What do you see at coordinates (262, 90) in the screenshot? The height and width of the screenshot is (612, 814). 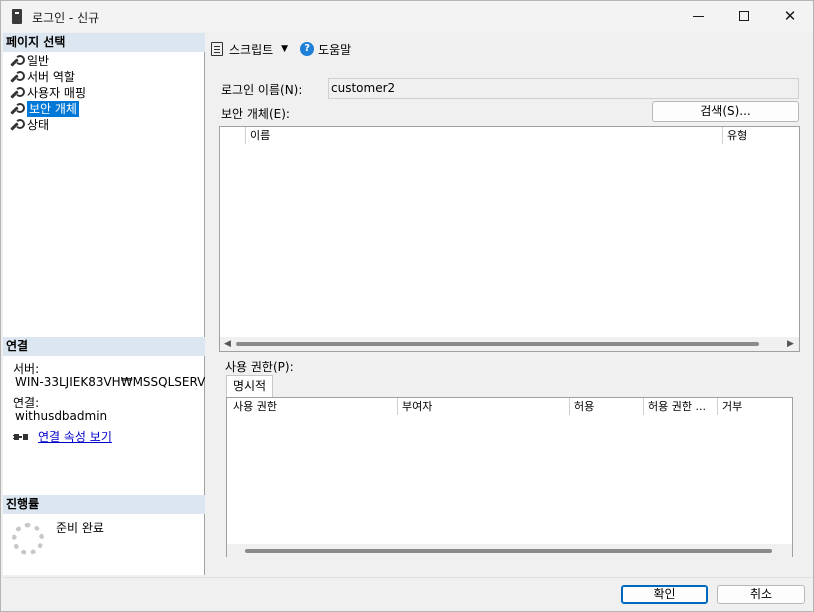 I see `login-name-label: 로그인 이름(N):` at bounding box center [262, 90].